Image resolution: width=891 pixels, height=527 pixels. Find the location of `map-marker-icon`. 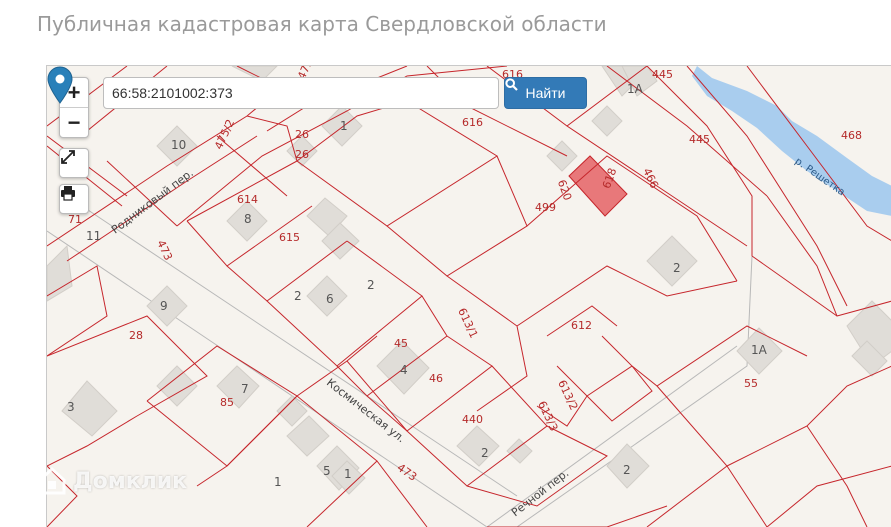

map-marker-icon is located at coordinates (60, 85).